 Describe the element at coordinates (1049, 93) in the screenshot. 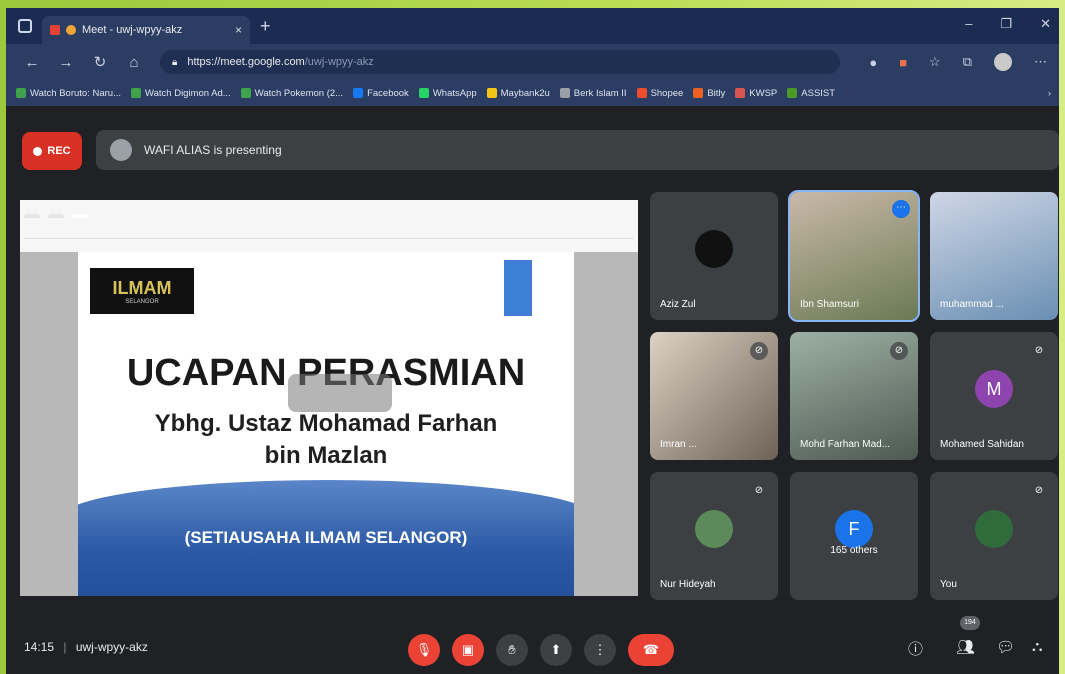

I see `bookmarks-overflow-icon: ›` at that location.